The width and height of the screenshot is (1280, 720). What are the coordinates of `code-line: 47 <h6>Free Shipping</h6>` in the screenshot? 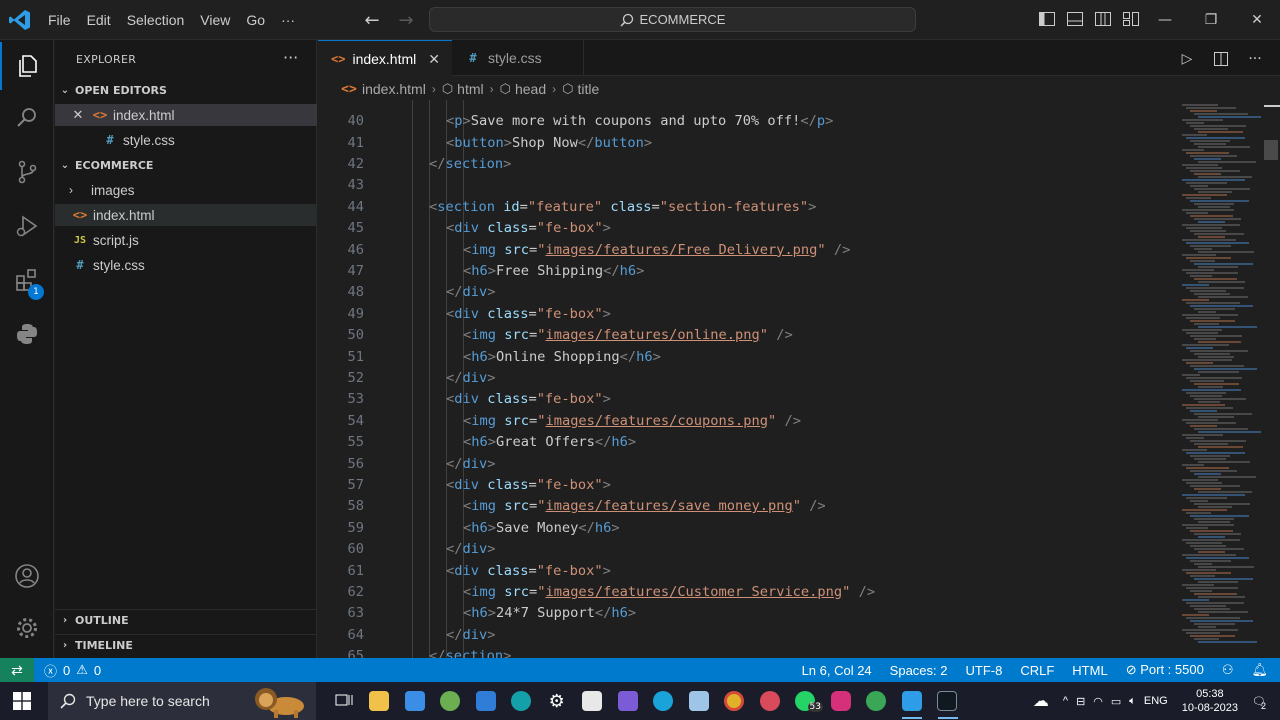 It's located at (743, 270).